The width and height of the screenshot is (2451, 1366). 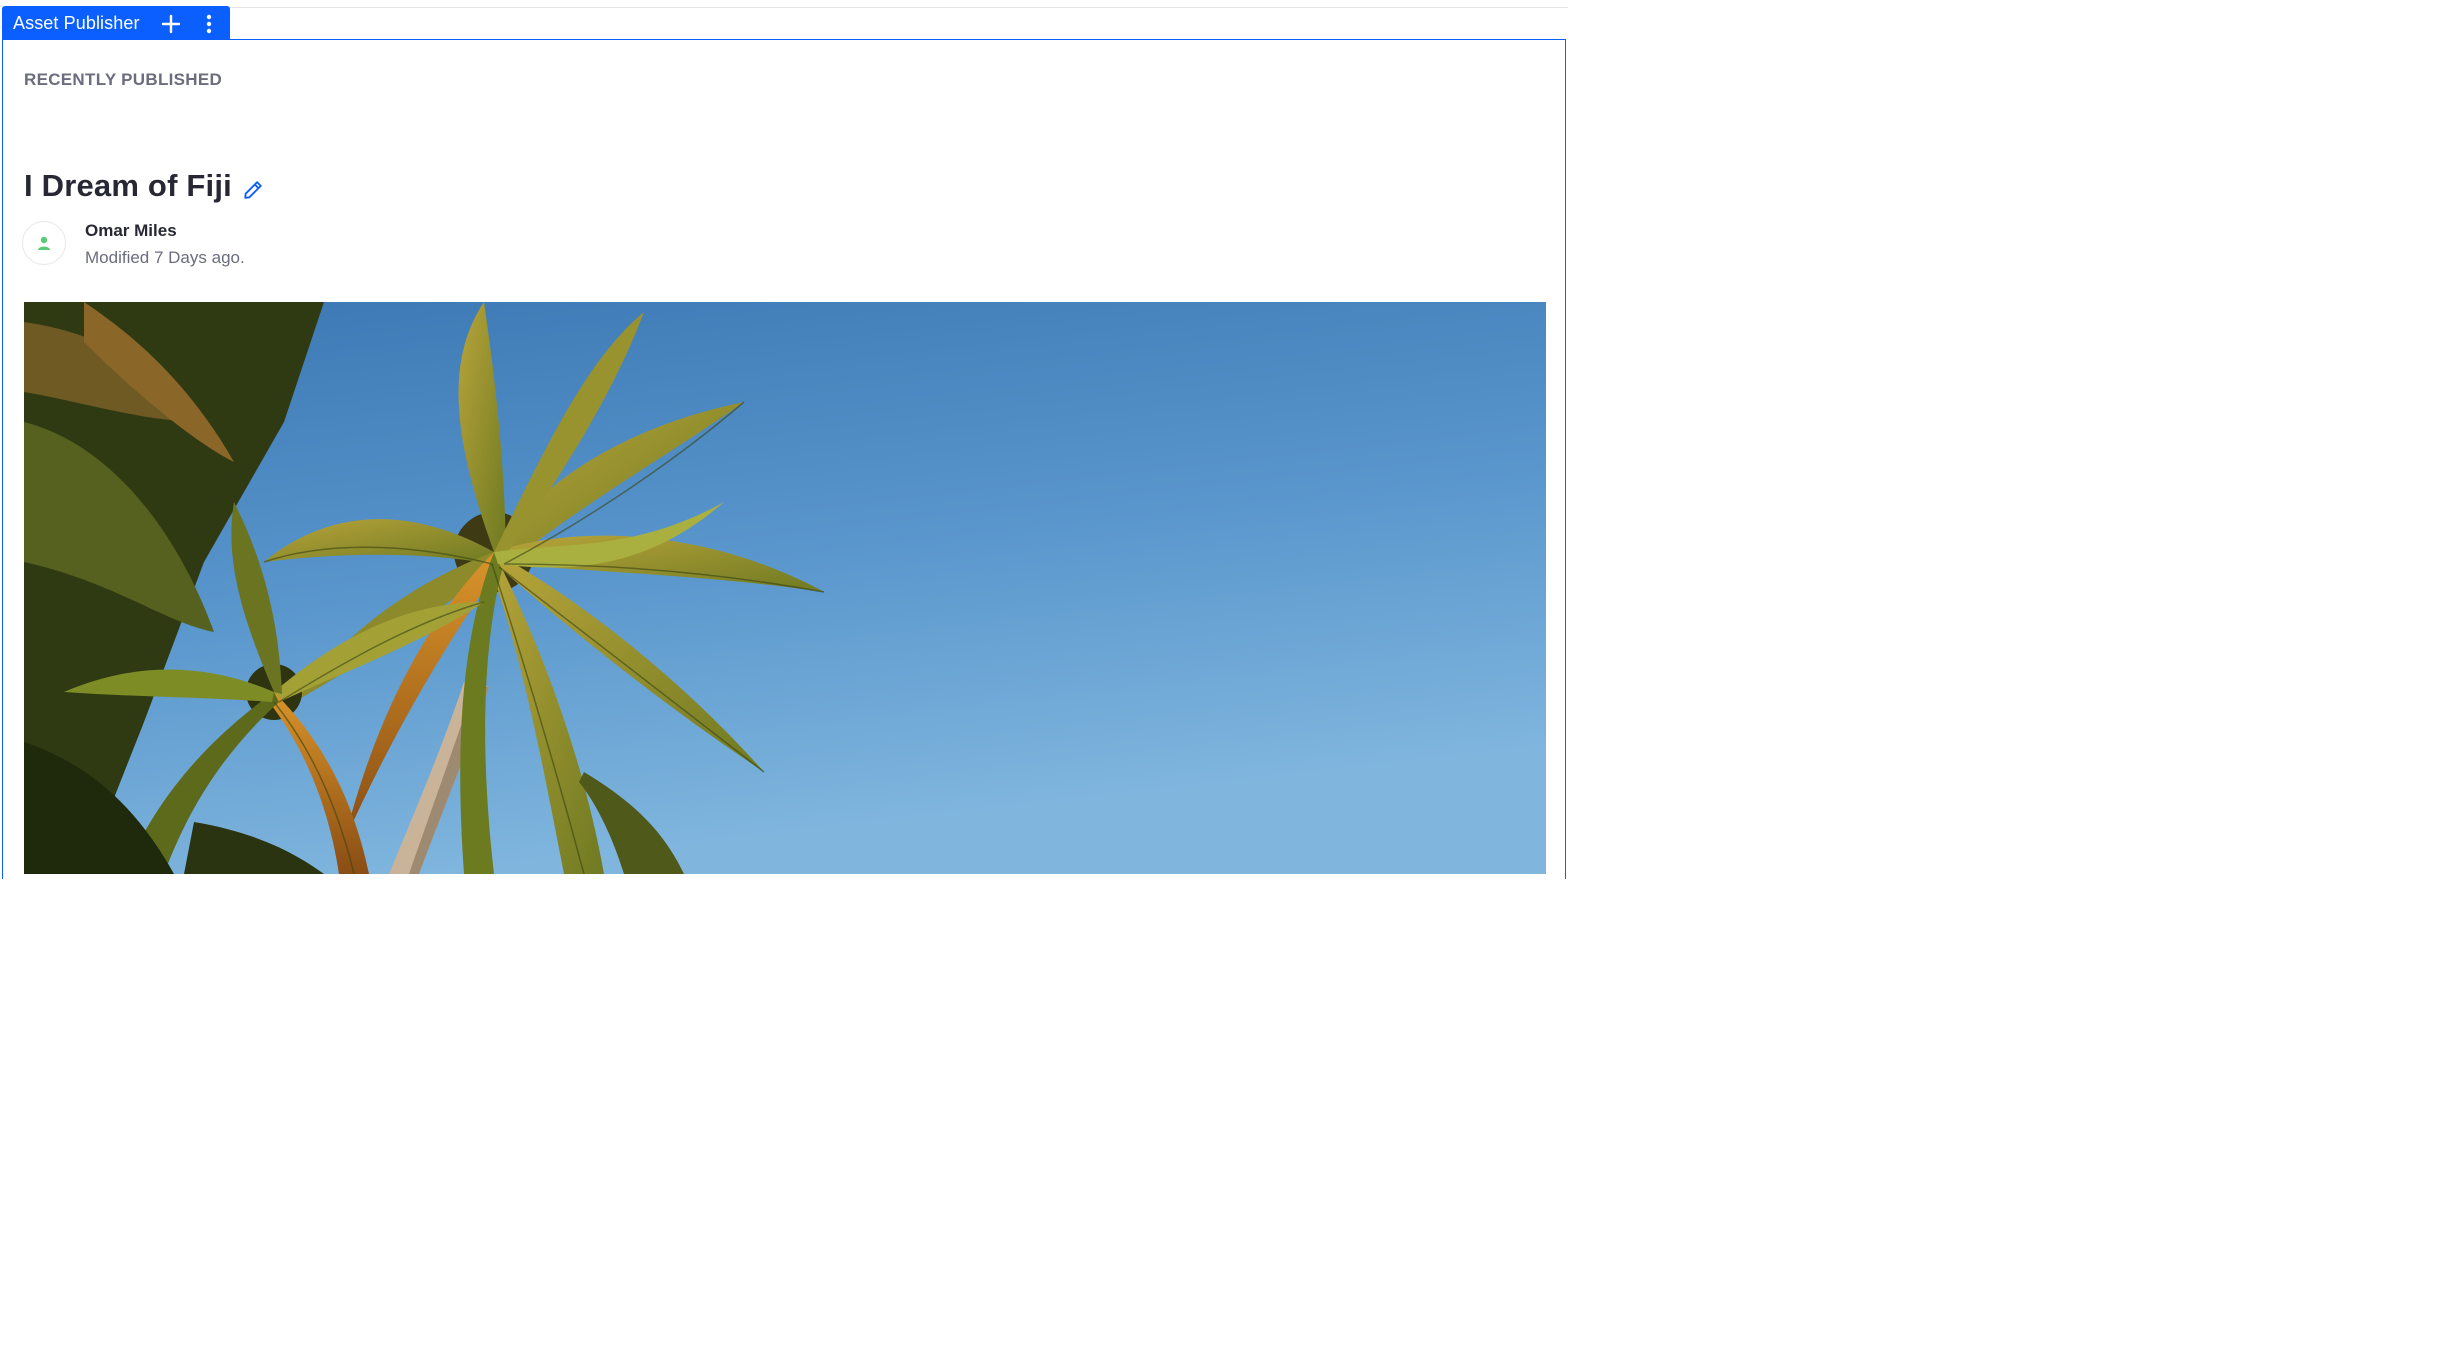 I want to click on plus-icon, so click(x=171, y=24).